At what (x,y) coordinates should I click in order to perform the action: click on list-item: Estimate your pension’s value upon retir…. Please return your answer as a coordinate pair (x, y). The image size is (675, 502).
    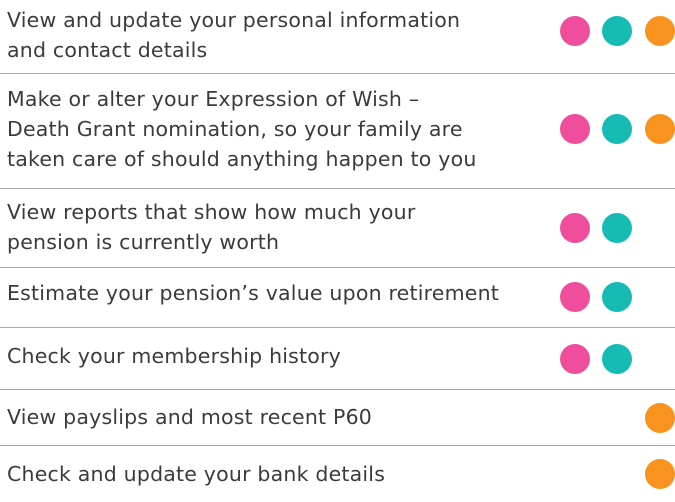
    Looking at the image, I should click on (337, 298).